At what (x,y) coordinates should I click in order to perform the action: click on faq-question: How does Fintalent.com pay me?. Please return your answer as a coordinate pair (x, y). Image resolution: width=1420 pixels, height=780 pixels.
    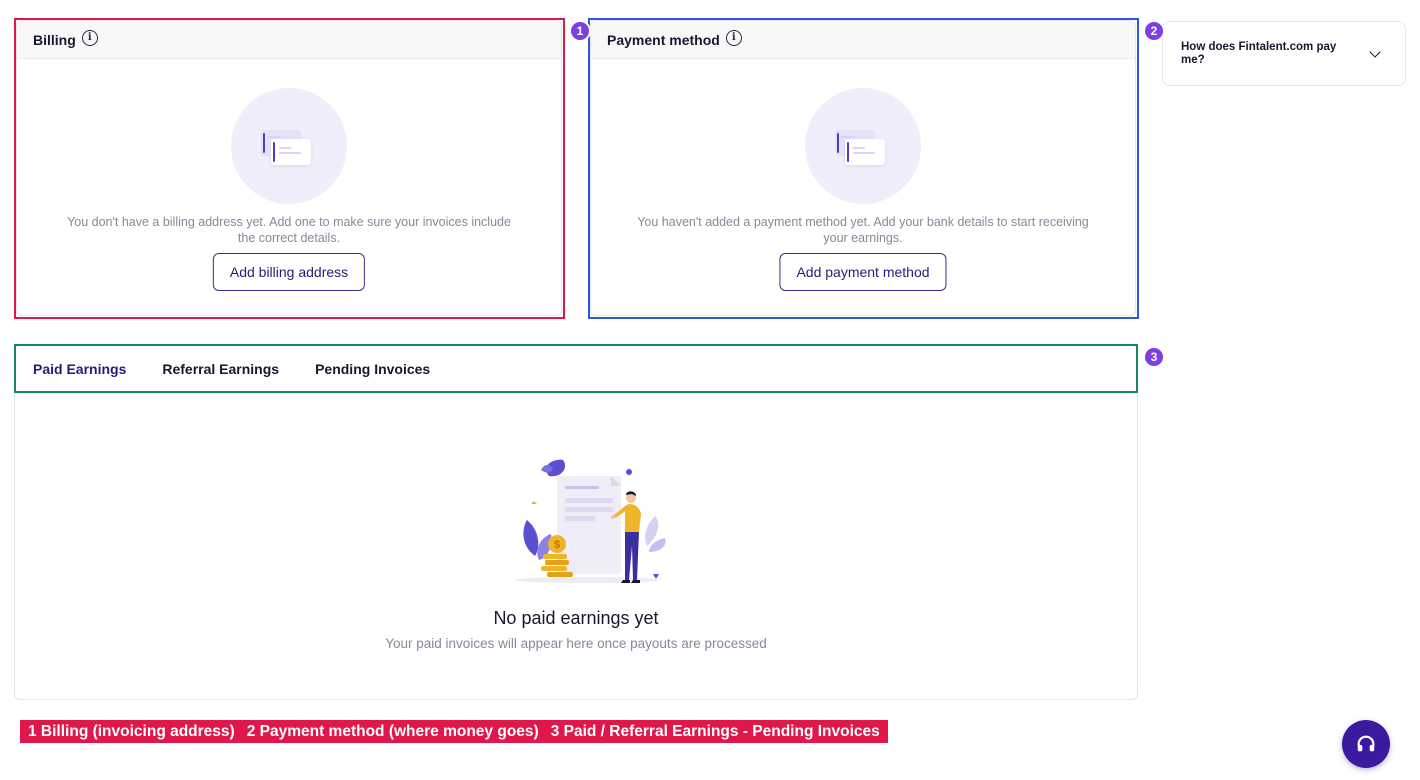
    Looking at the image, I should click on (1259, 53).